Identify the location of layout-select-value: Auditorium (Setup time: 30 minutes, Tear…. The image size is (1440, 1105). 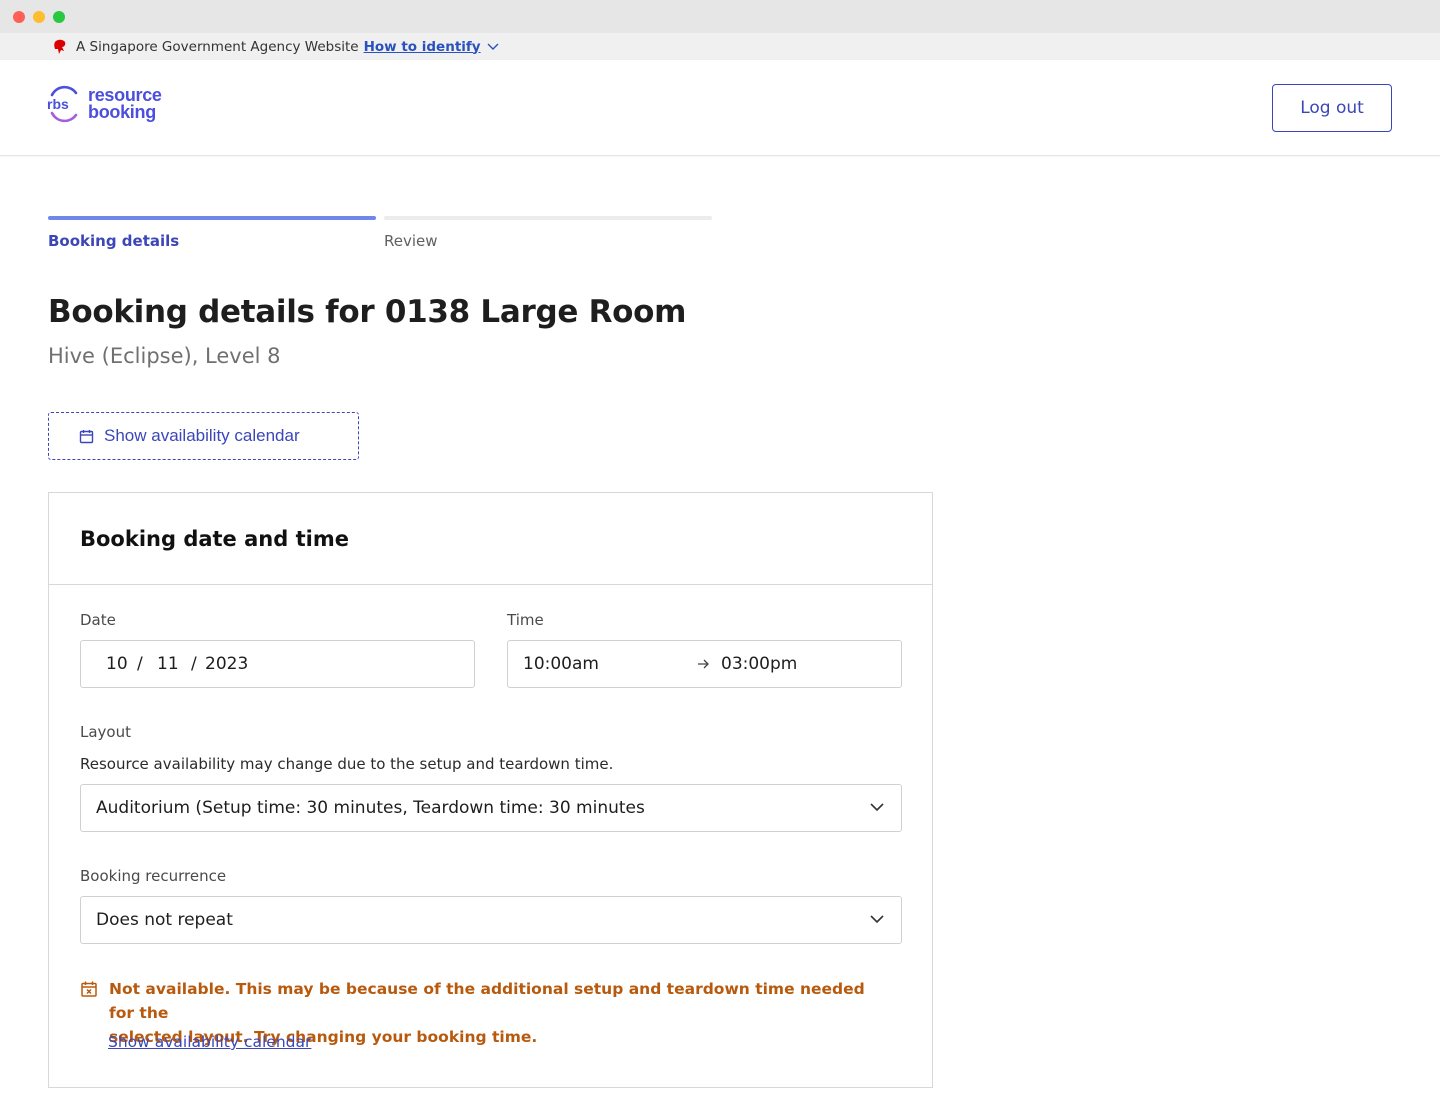
(370, 808).